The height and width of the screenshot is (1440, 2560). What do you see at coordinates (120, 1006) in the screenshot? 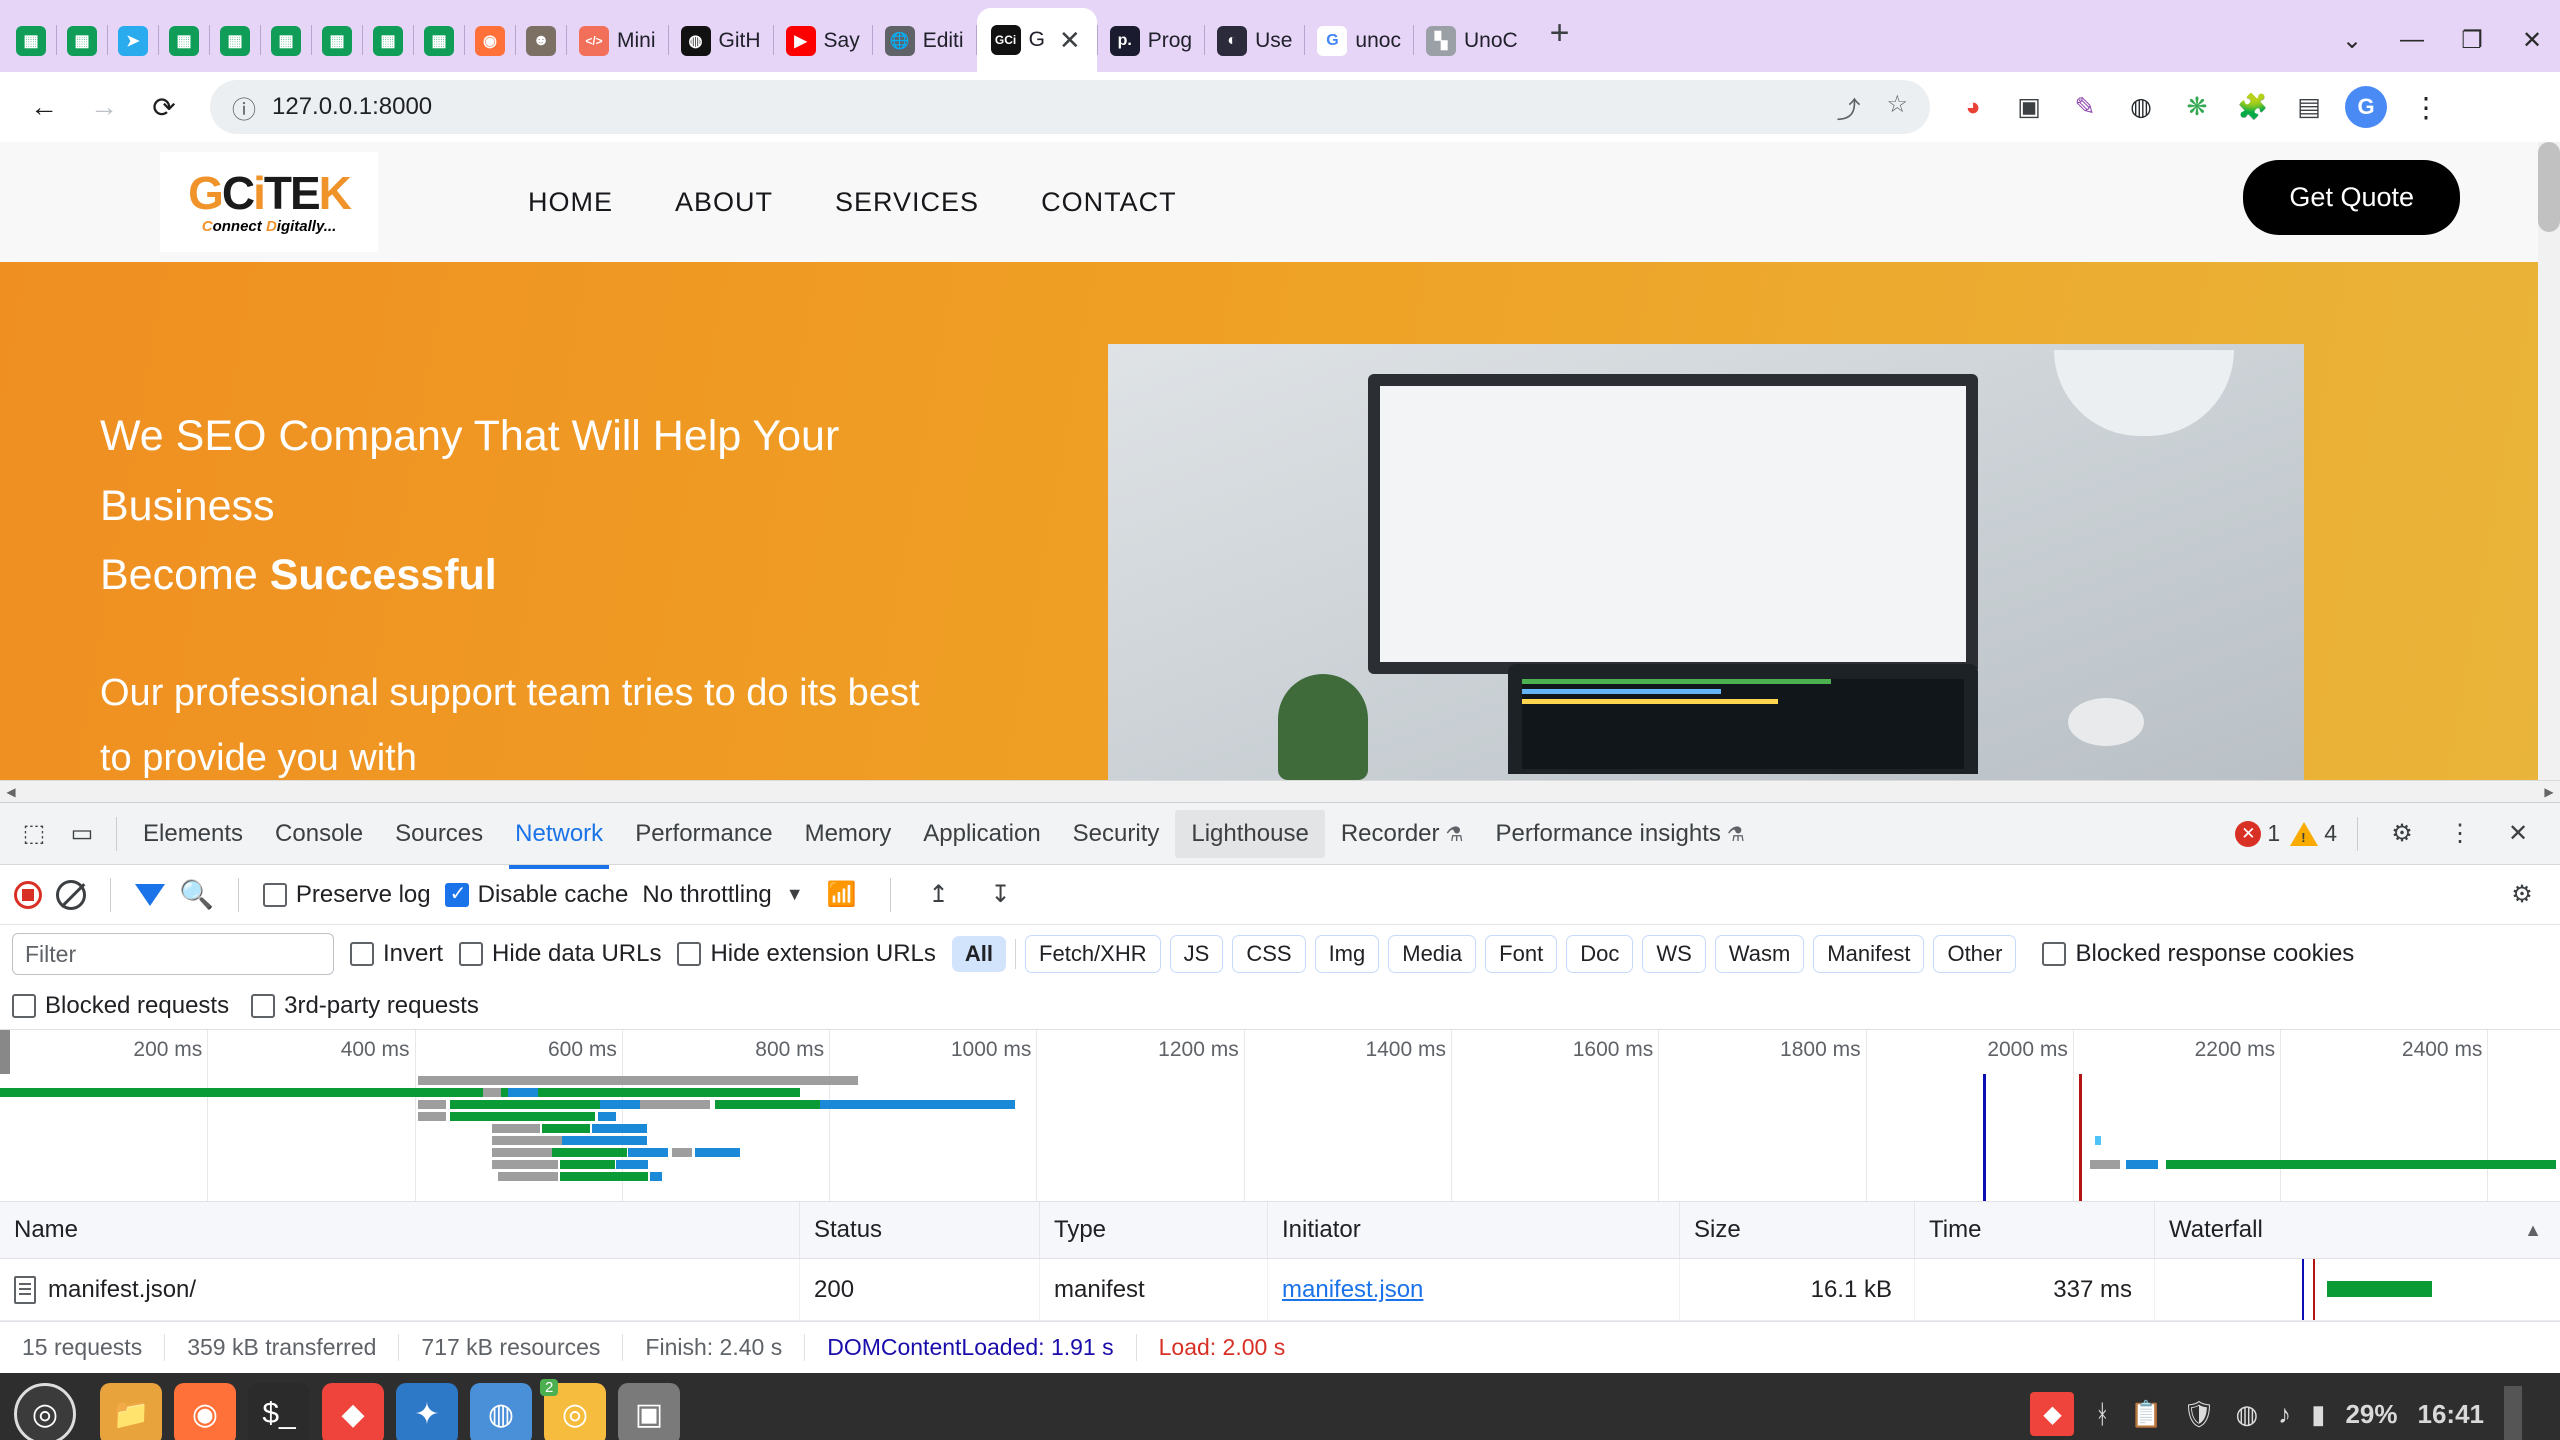
I see `blocked-requests-checkbox: Blocked requests` at bounding box center [120, 1006].